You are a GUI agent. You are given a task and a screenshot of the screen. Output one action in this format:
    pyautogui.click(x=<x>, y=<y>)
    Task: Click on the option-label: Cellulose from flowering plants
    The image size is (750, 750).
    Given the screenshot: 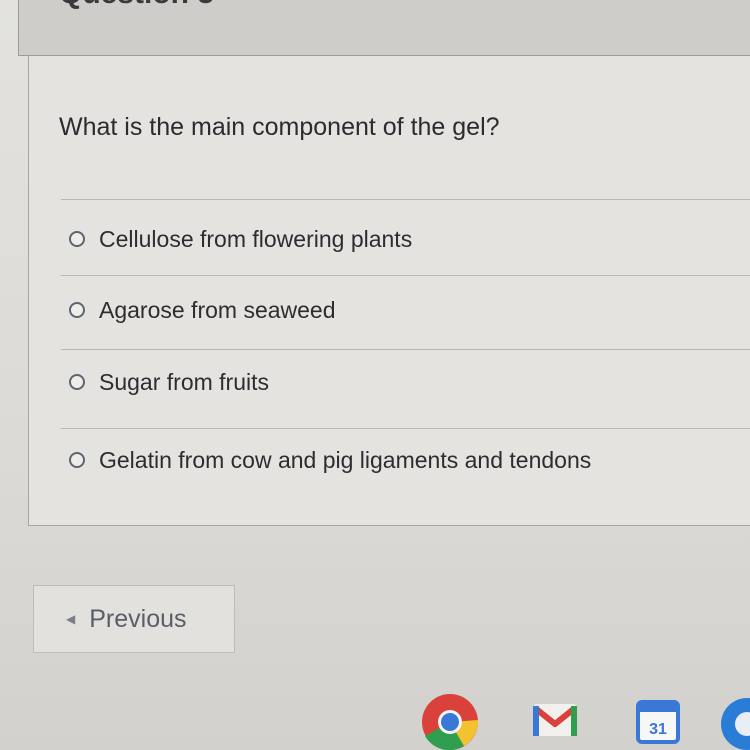 What is the action you would take?
    pyautogui.click(x=256, y=238)
    